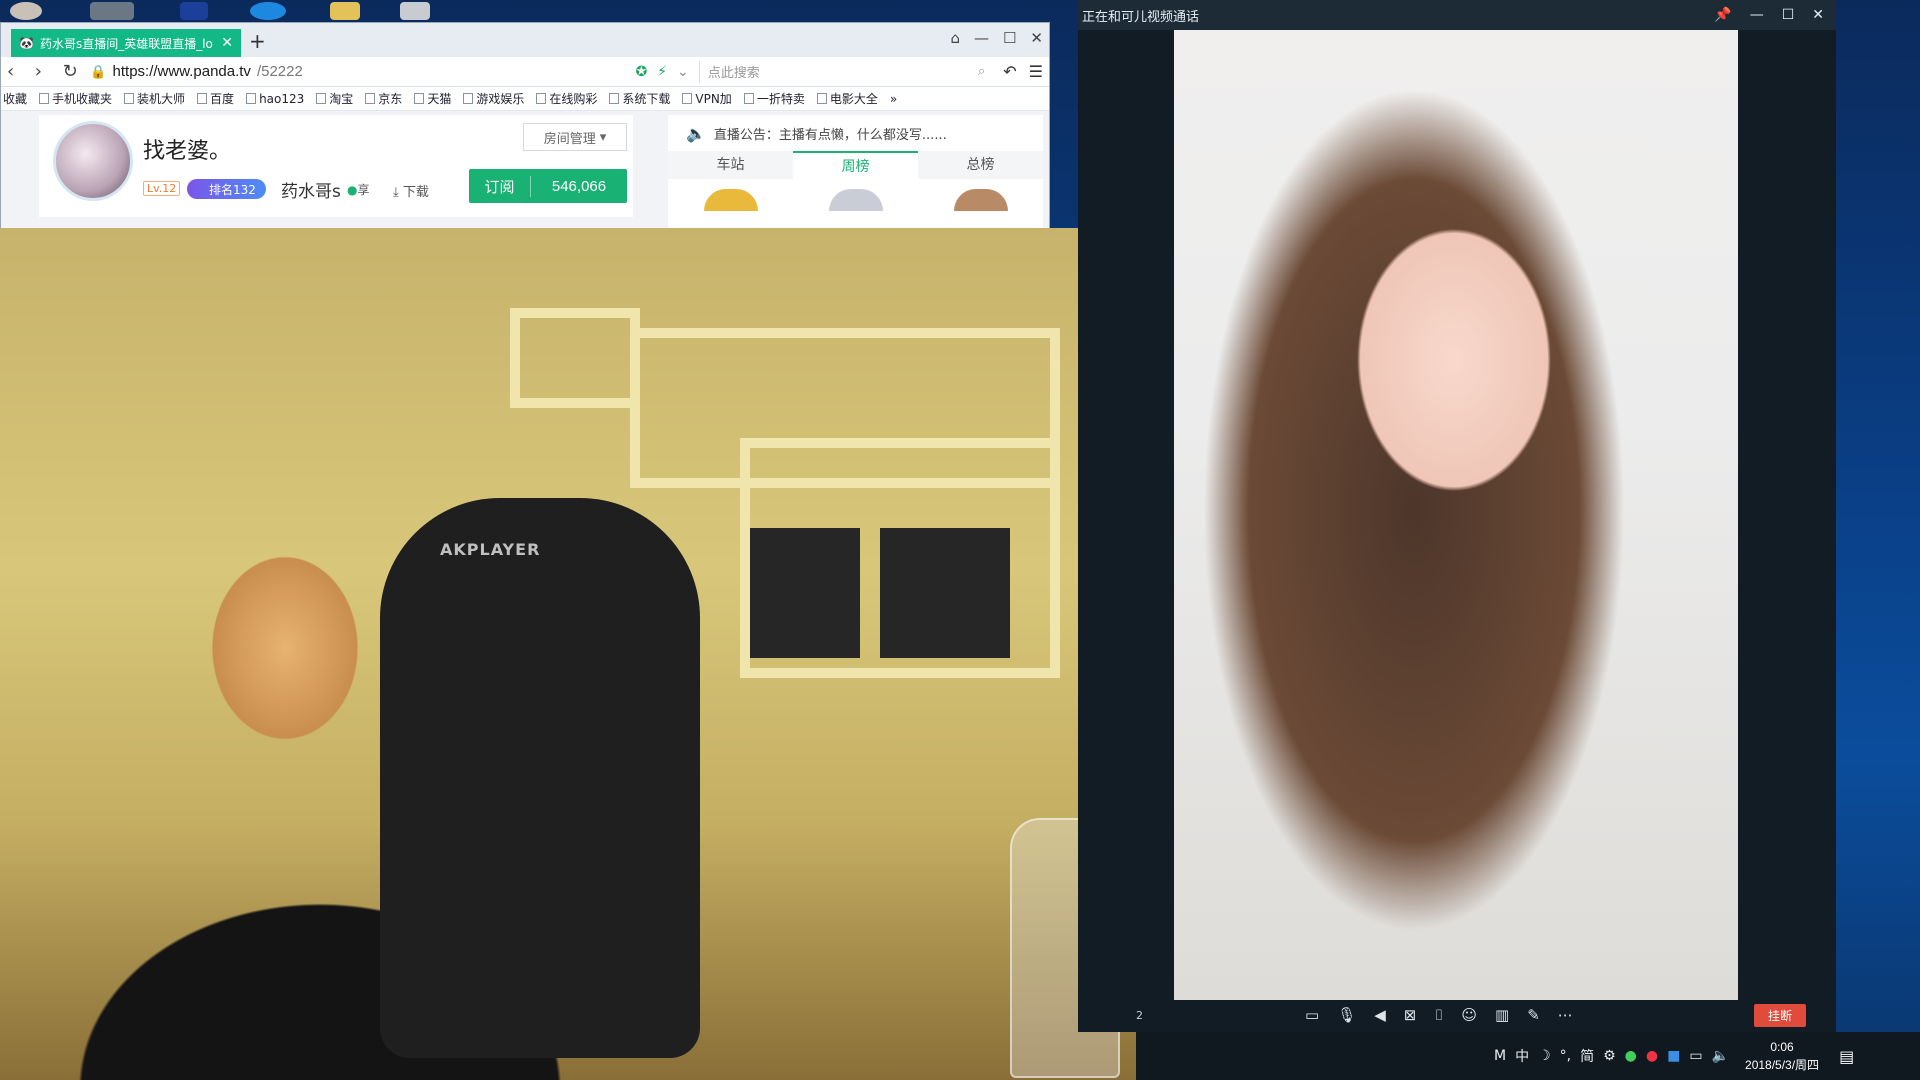 The image size is (1920, 1080). Describe the element at coordinates (980, 200) in the screenshot. I see `bronze-medal-icon` at that location.